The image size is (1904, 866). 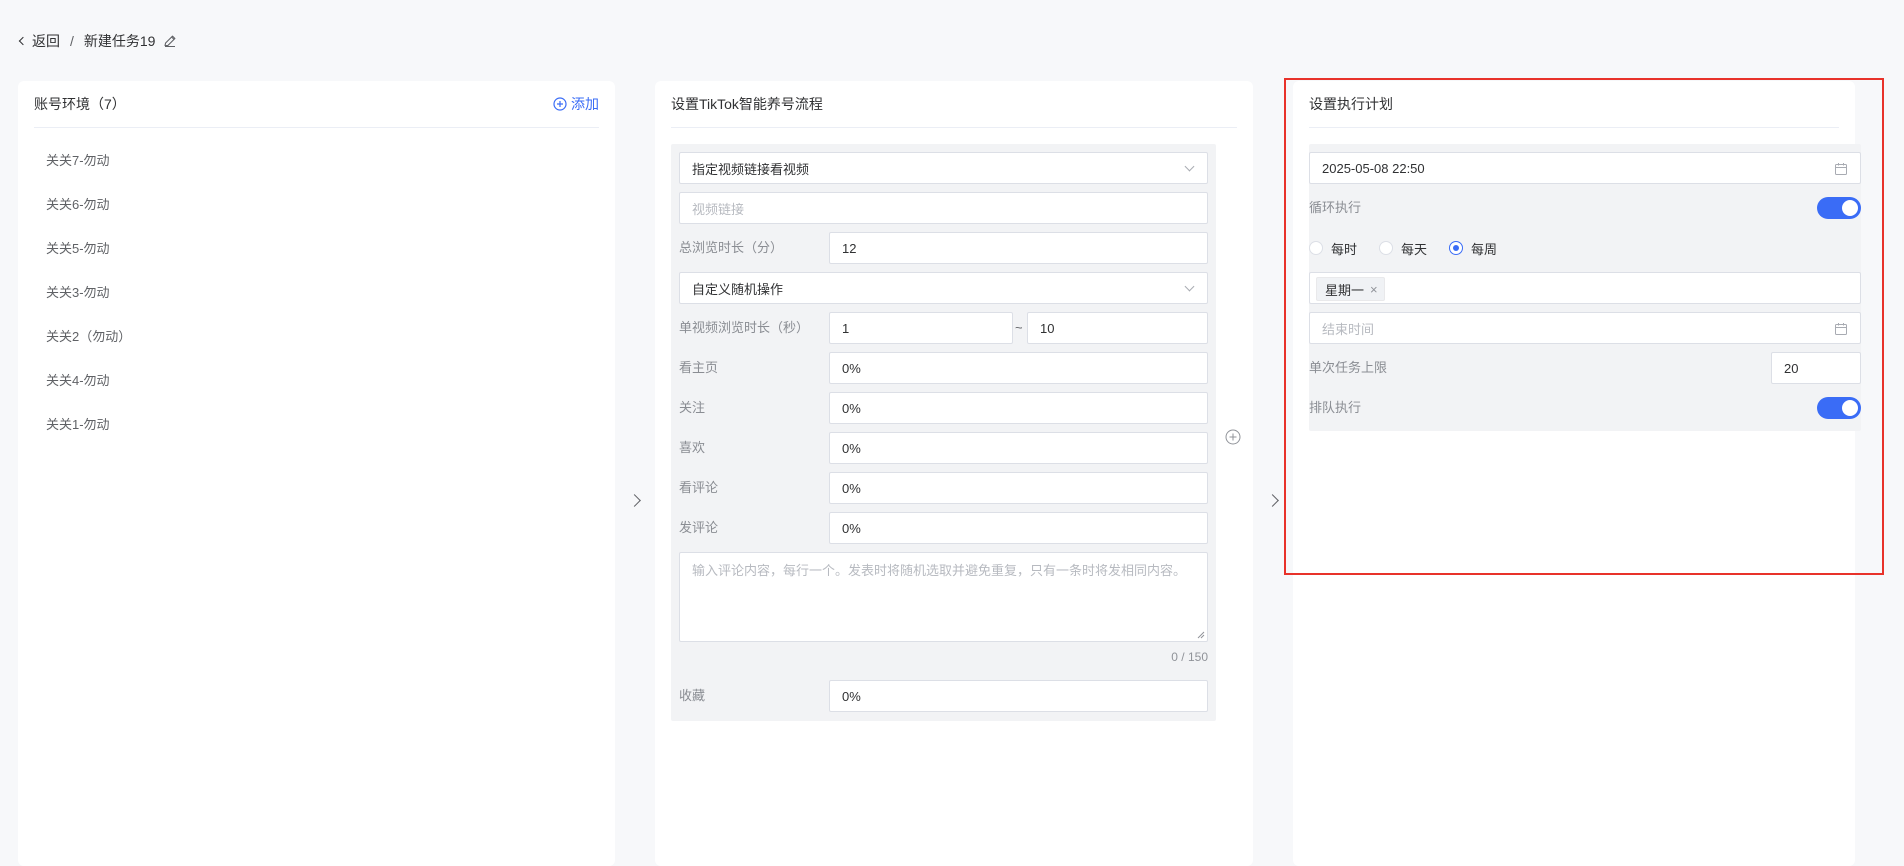 I want to click on flow-title: 设置TikTok智能养号流程, so click(x=747, y=104).